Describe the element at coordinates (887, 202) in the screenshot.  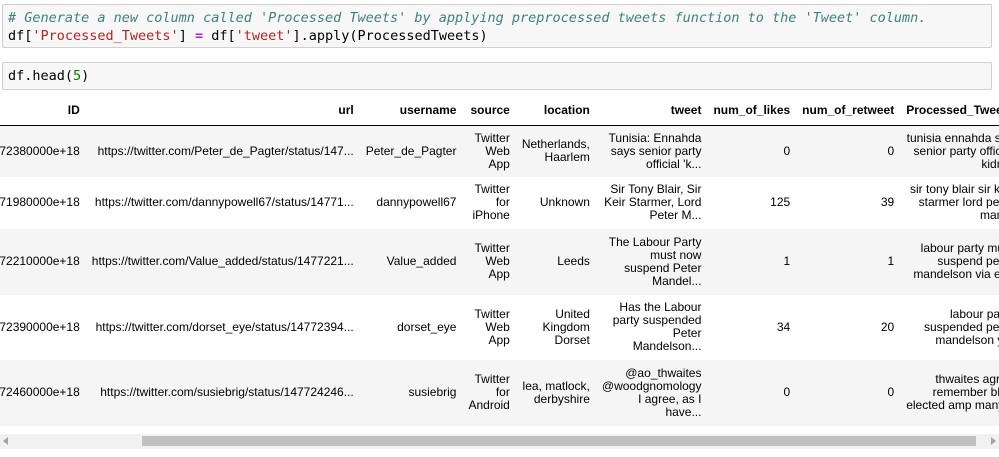
I see `cell-retweets: 39` at that location.